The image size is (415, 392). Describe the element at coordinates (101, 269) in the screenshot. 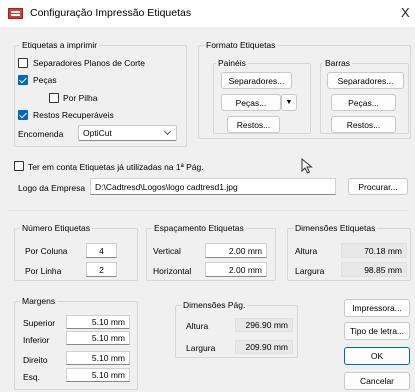

I see `por-linha-input: 2` at that location.